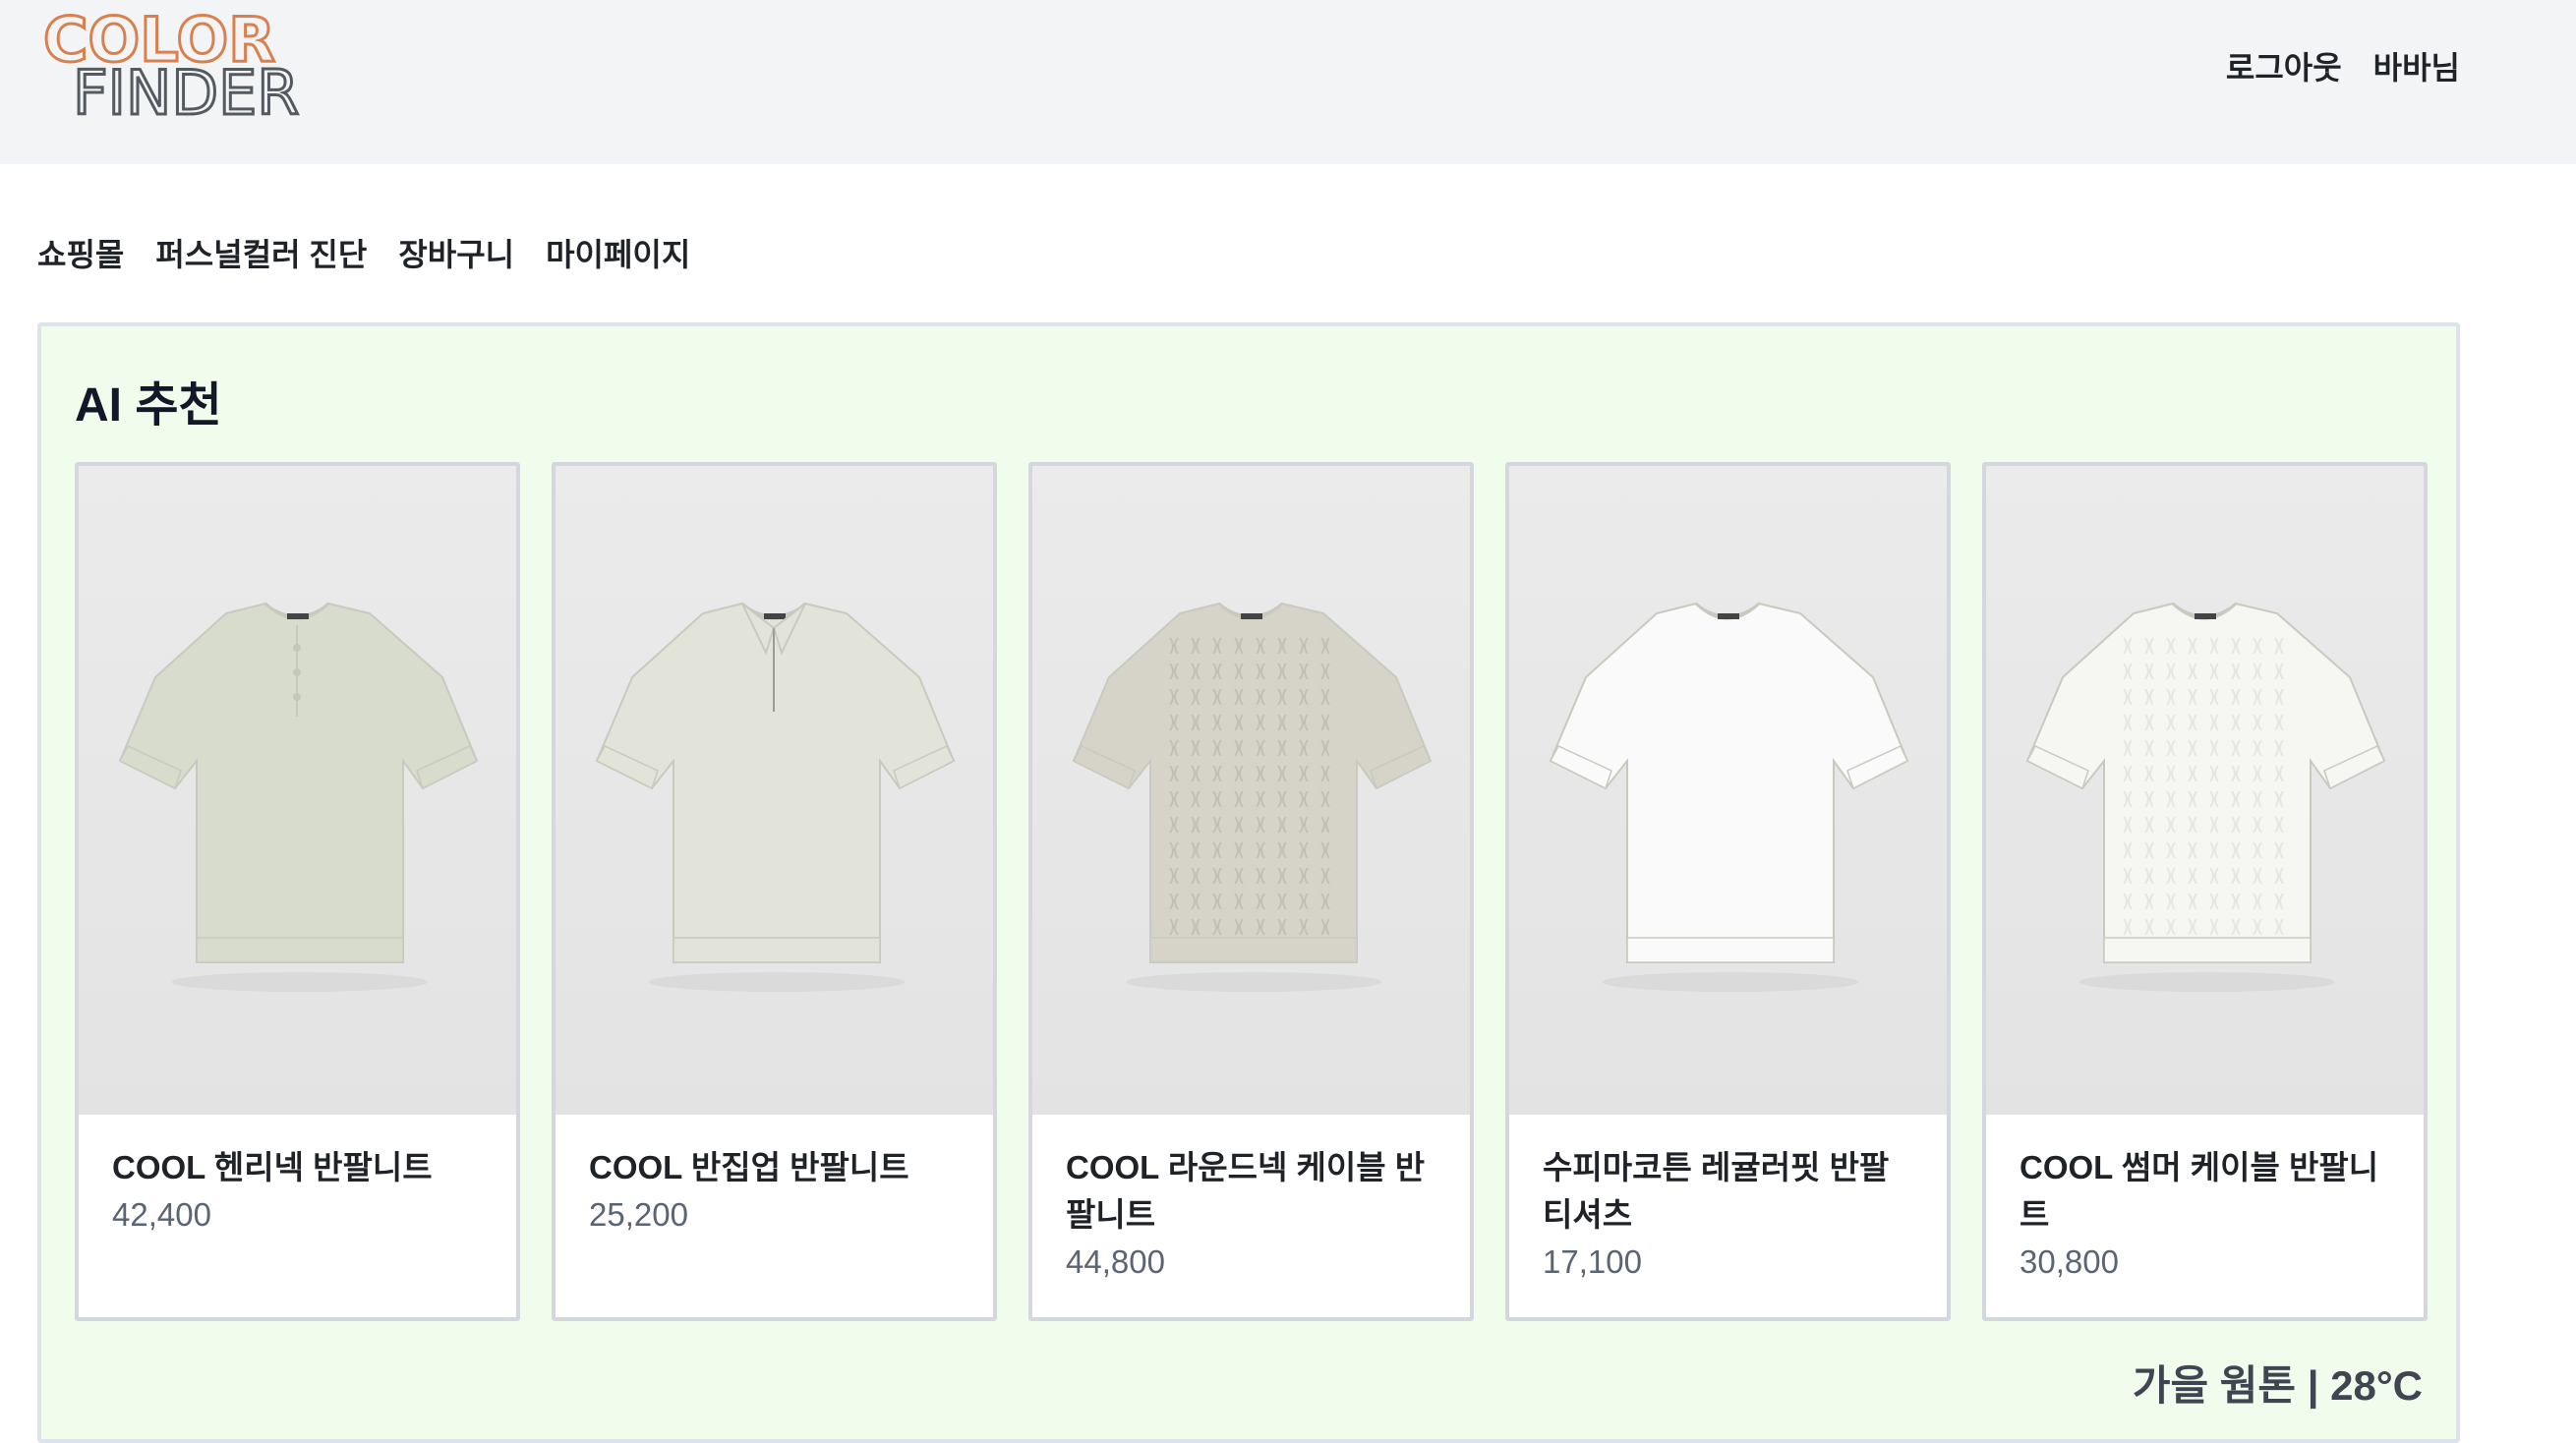 The height and width of the screenshot is (1443, 2576). Describe the element at coordinates (297, 790) in the screenshot. I see `henley-shirt-image` at that location.